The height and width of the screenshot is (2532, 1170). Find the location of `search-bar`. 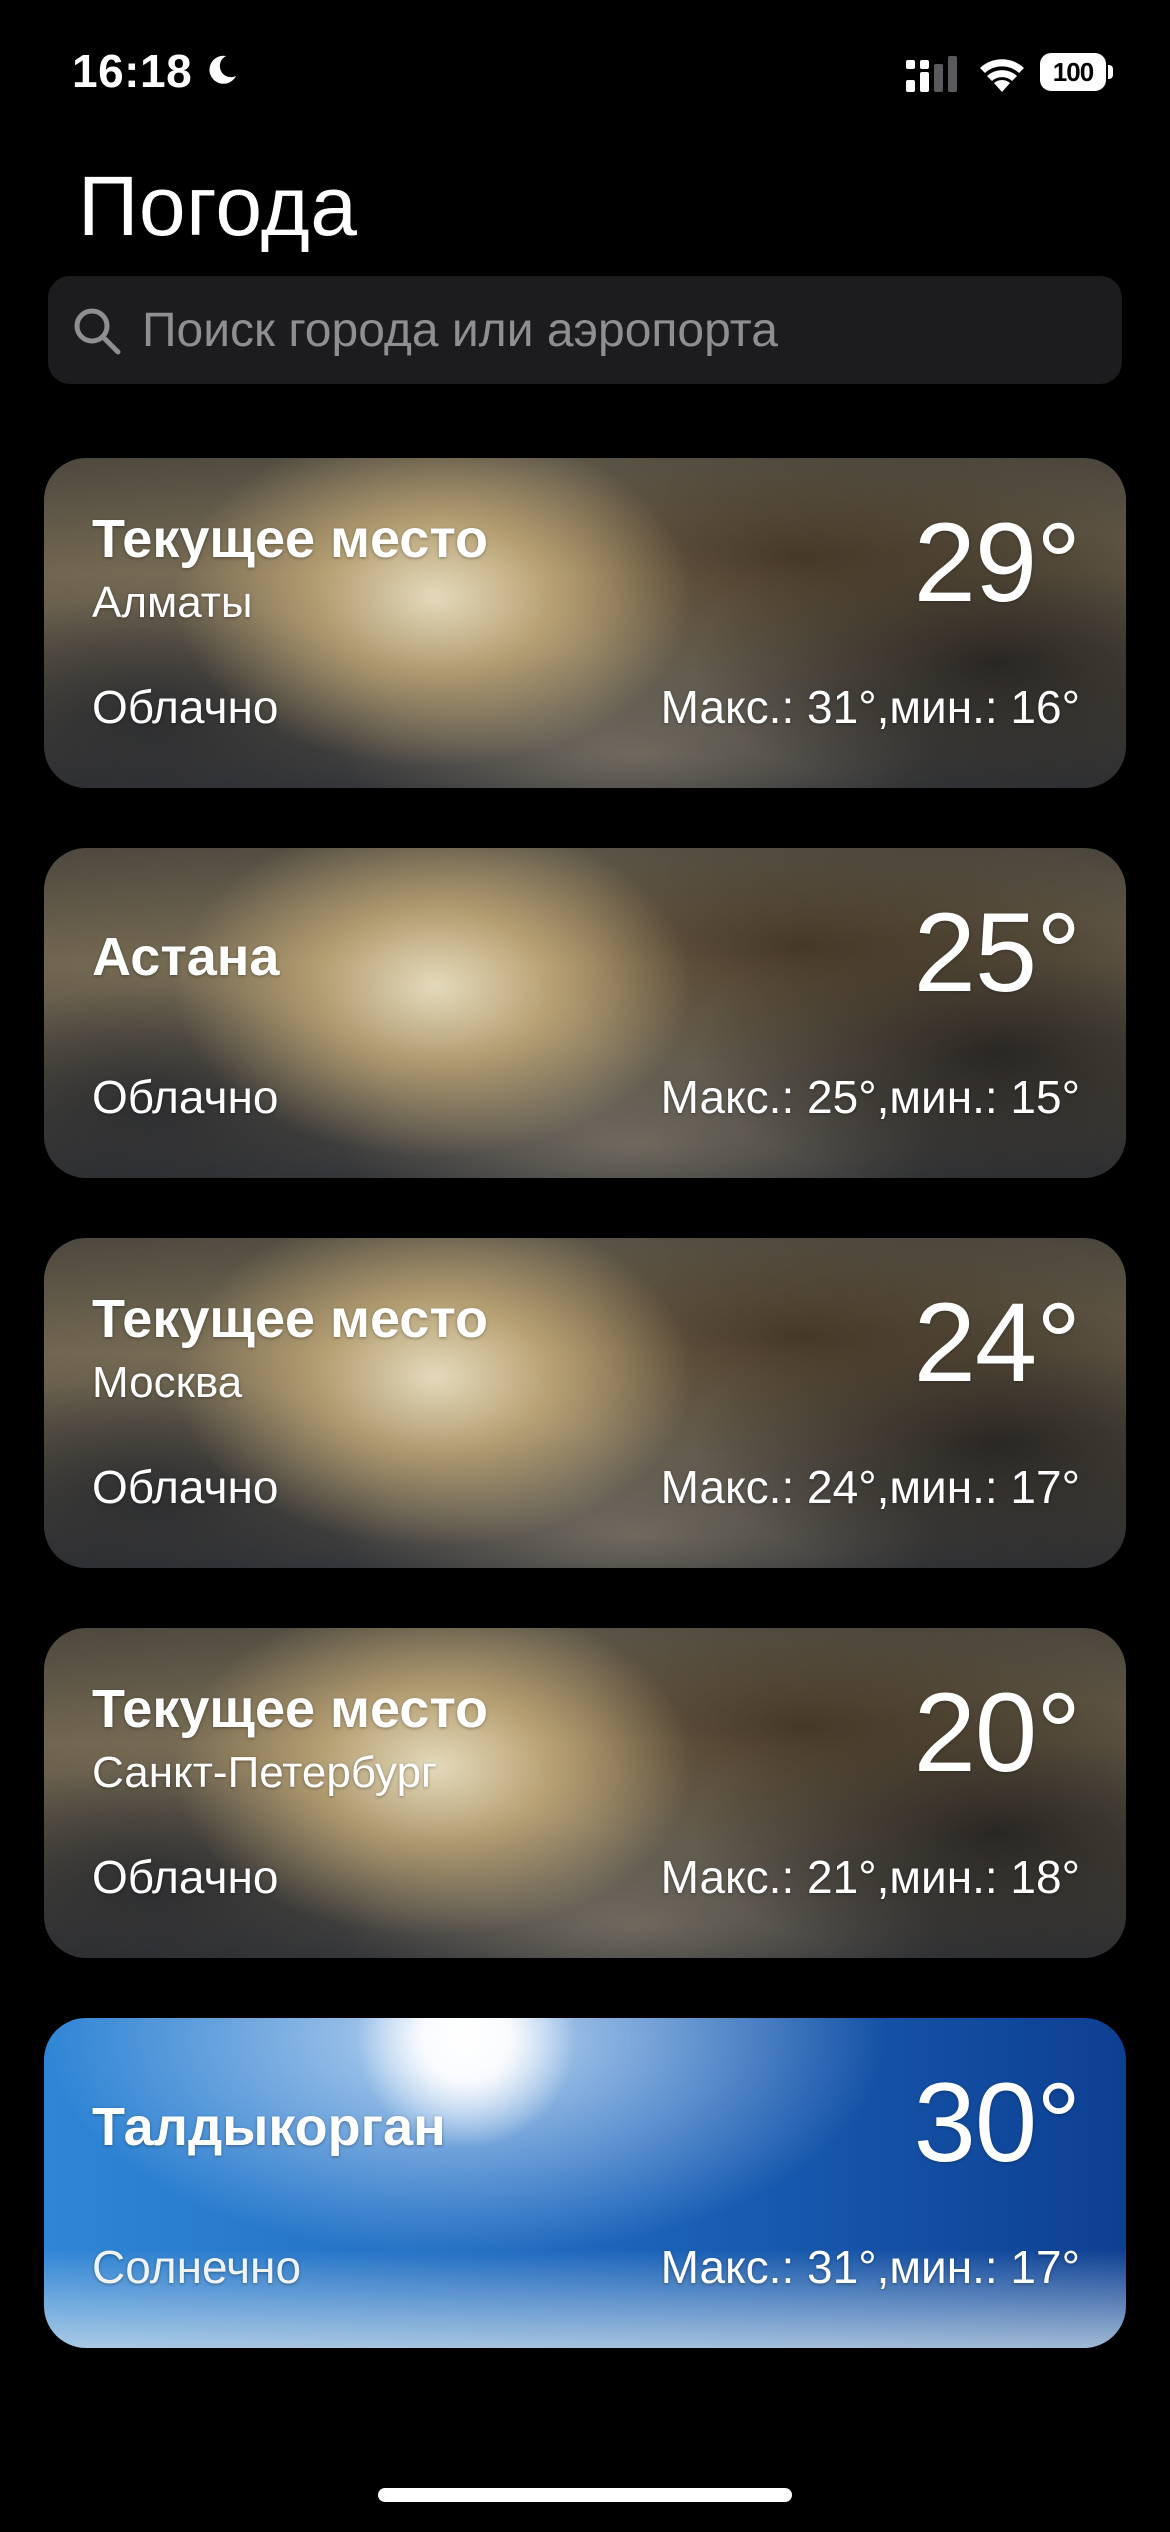

search-bar is located at coordinates (585, 330).